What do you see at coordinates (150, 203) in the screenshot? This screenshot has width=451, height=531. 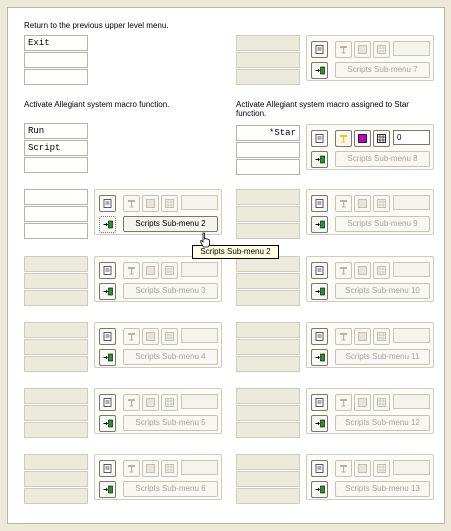 I see `submenu-2-box-button` at bounding box center [150, 203].